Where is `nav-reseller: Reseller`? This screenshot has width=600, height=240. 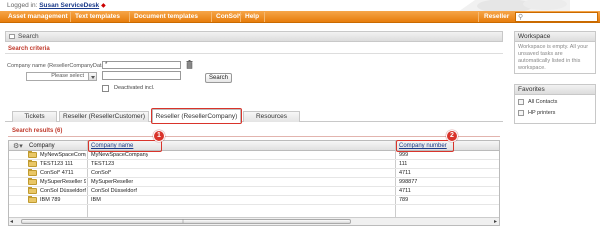 nav-reseller: Reseller is located at coordinates (496, 16).